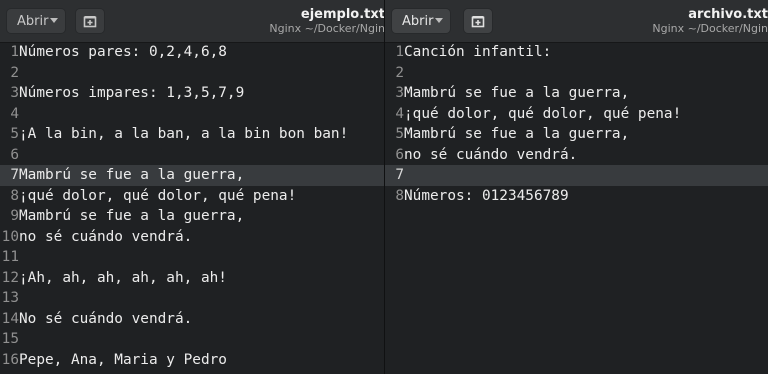  What do you see at coordinates (342, 14) in the screenshot?
I see `document-title: ejemplo.txt` at bounding box center [342, 14].